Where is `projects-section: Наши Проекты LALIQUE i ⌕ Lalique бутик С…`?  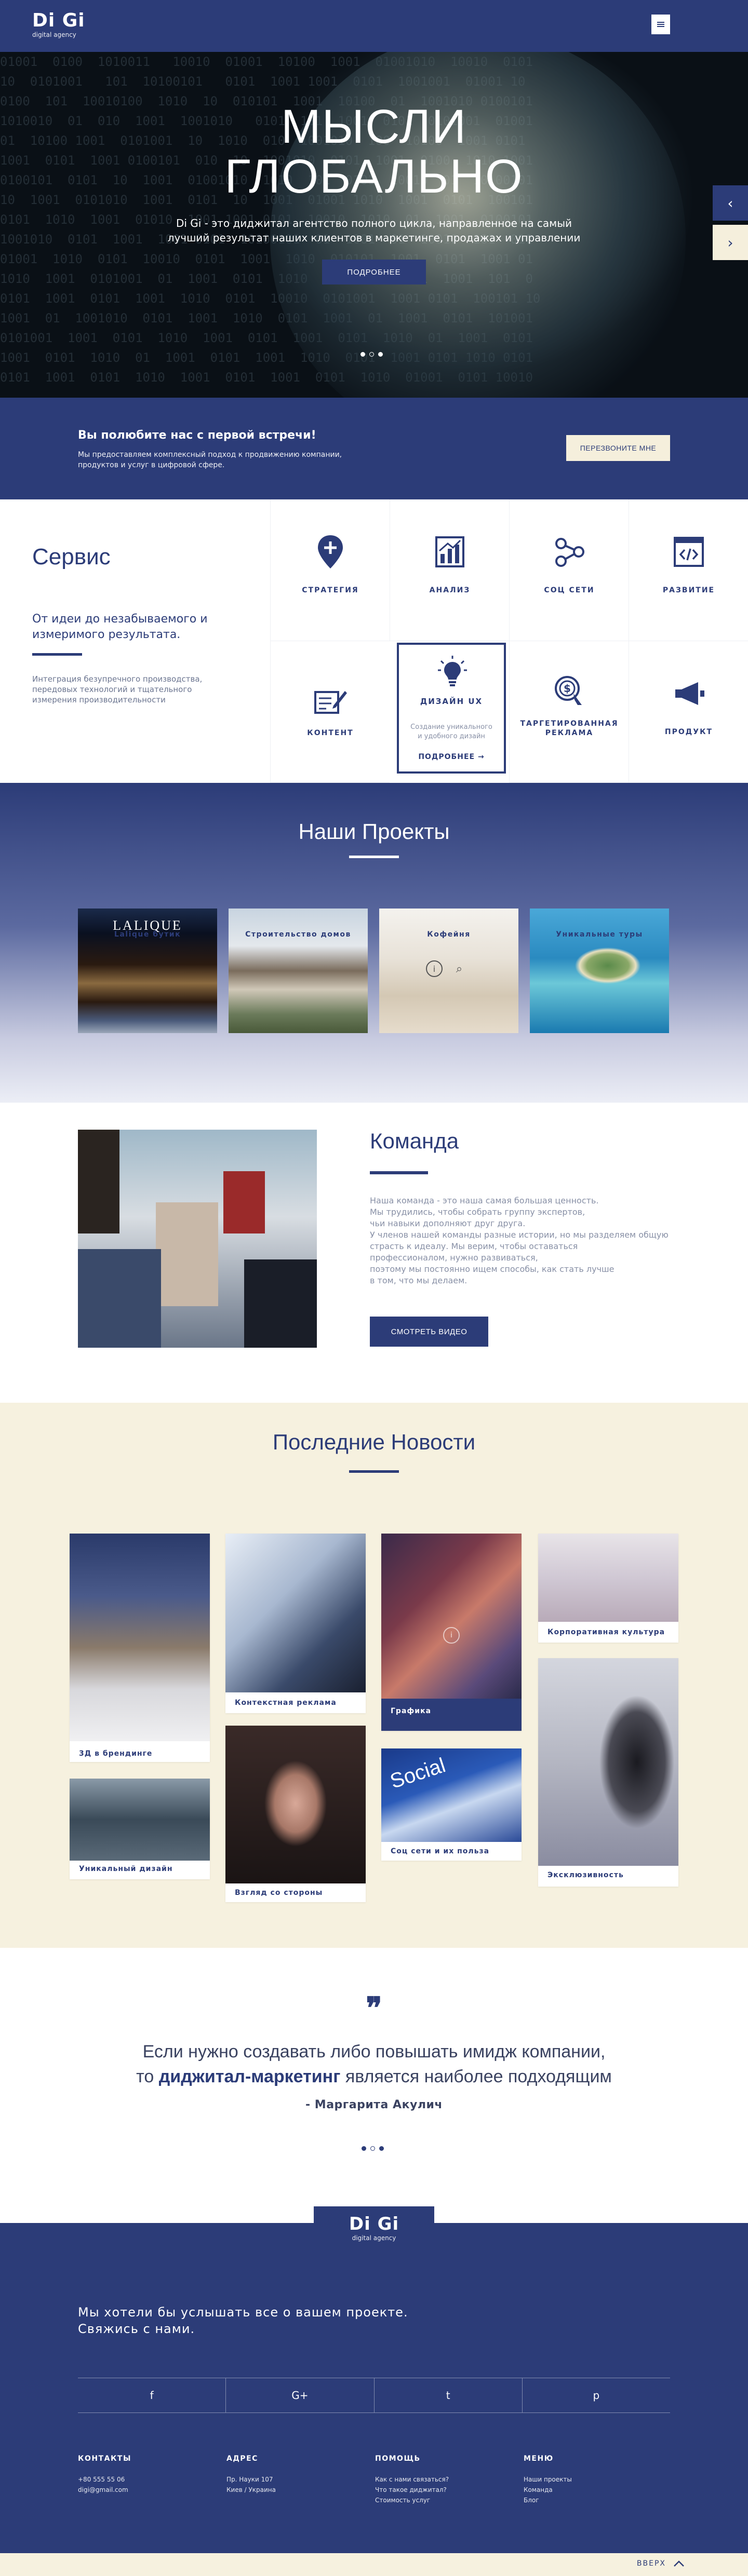 projects-section: Наши Проекты LALIQUE i ⌕ Lalique бутик С… is located at coordinates (374, 943).